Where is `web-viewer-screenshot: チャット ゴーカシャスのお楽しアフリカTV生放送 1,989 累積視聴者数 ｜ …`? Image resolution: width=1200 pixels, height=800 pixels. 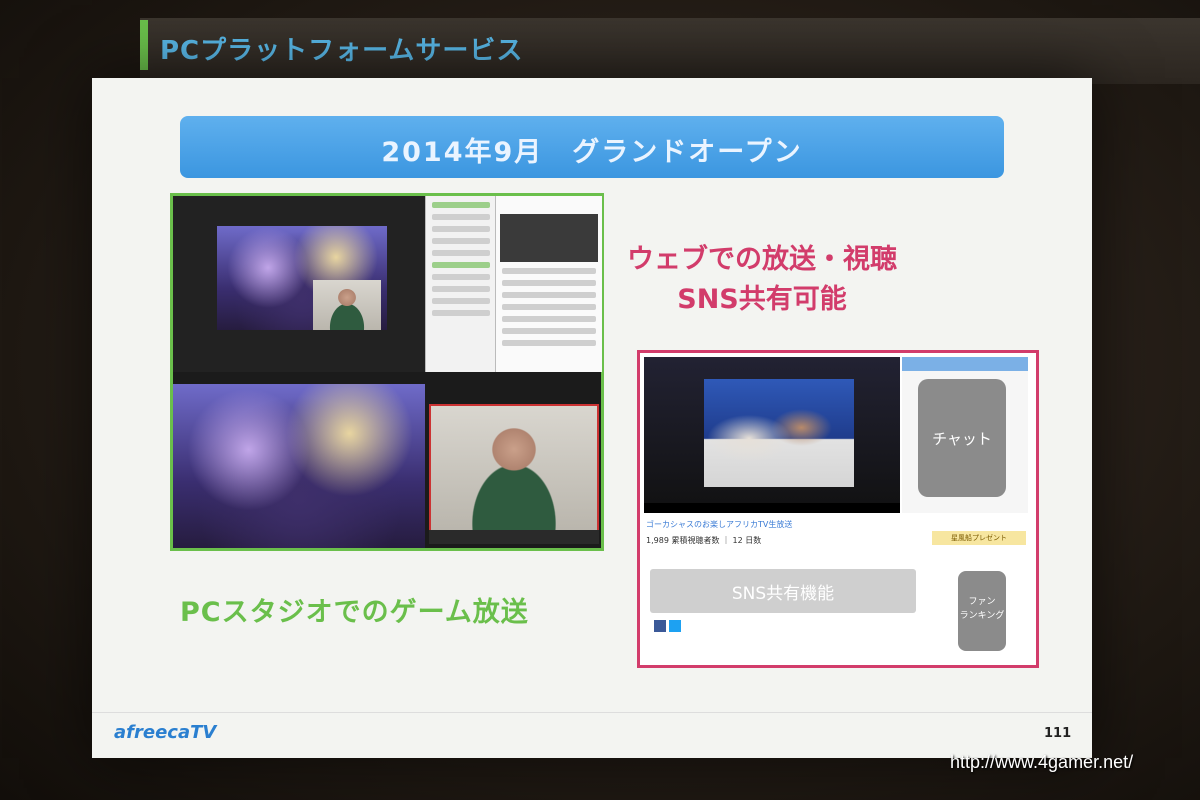 web-viewer-screenshot: チャット ゴーカシャスのお楽しアフリカTV生放送 1,989 累積視聴者数 ｜ … is located at coordinates (838, 509).